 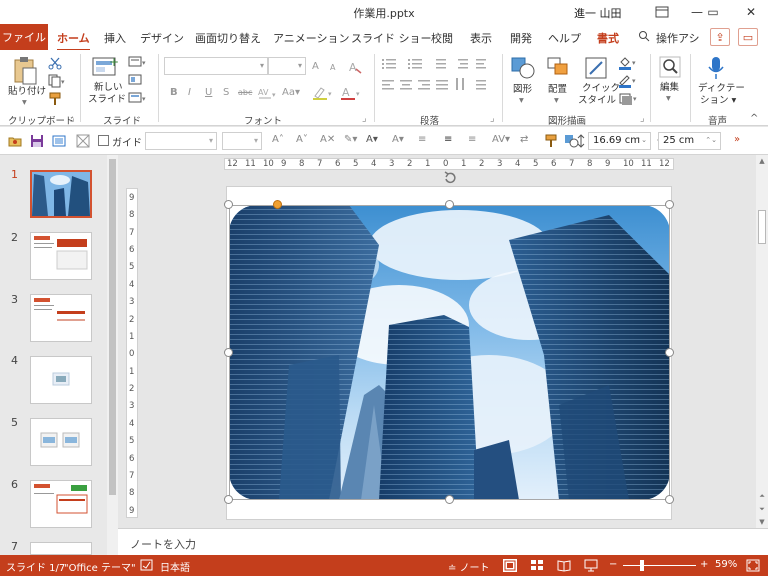 What do you see at coordinates (521, 38) in the screenshot?
I see `tab-developer: 開発` at bounding box center [521, 38].